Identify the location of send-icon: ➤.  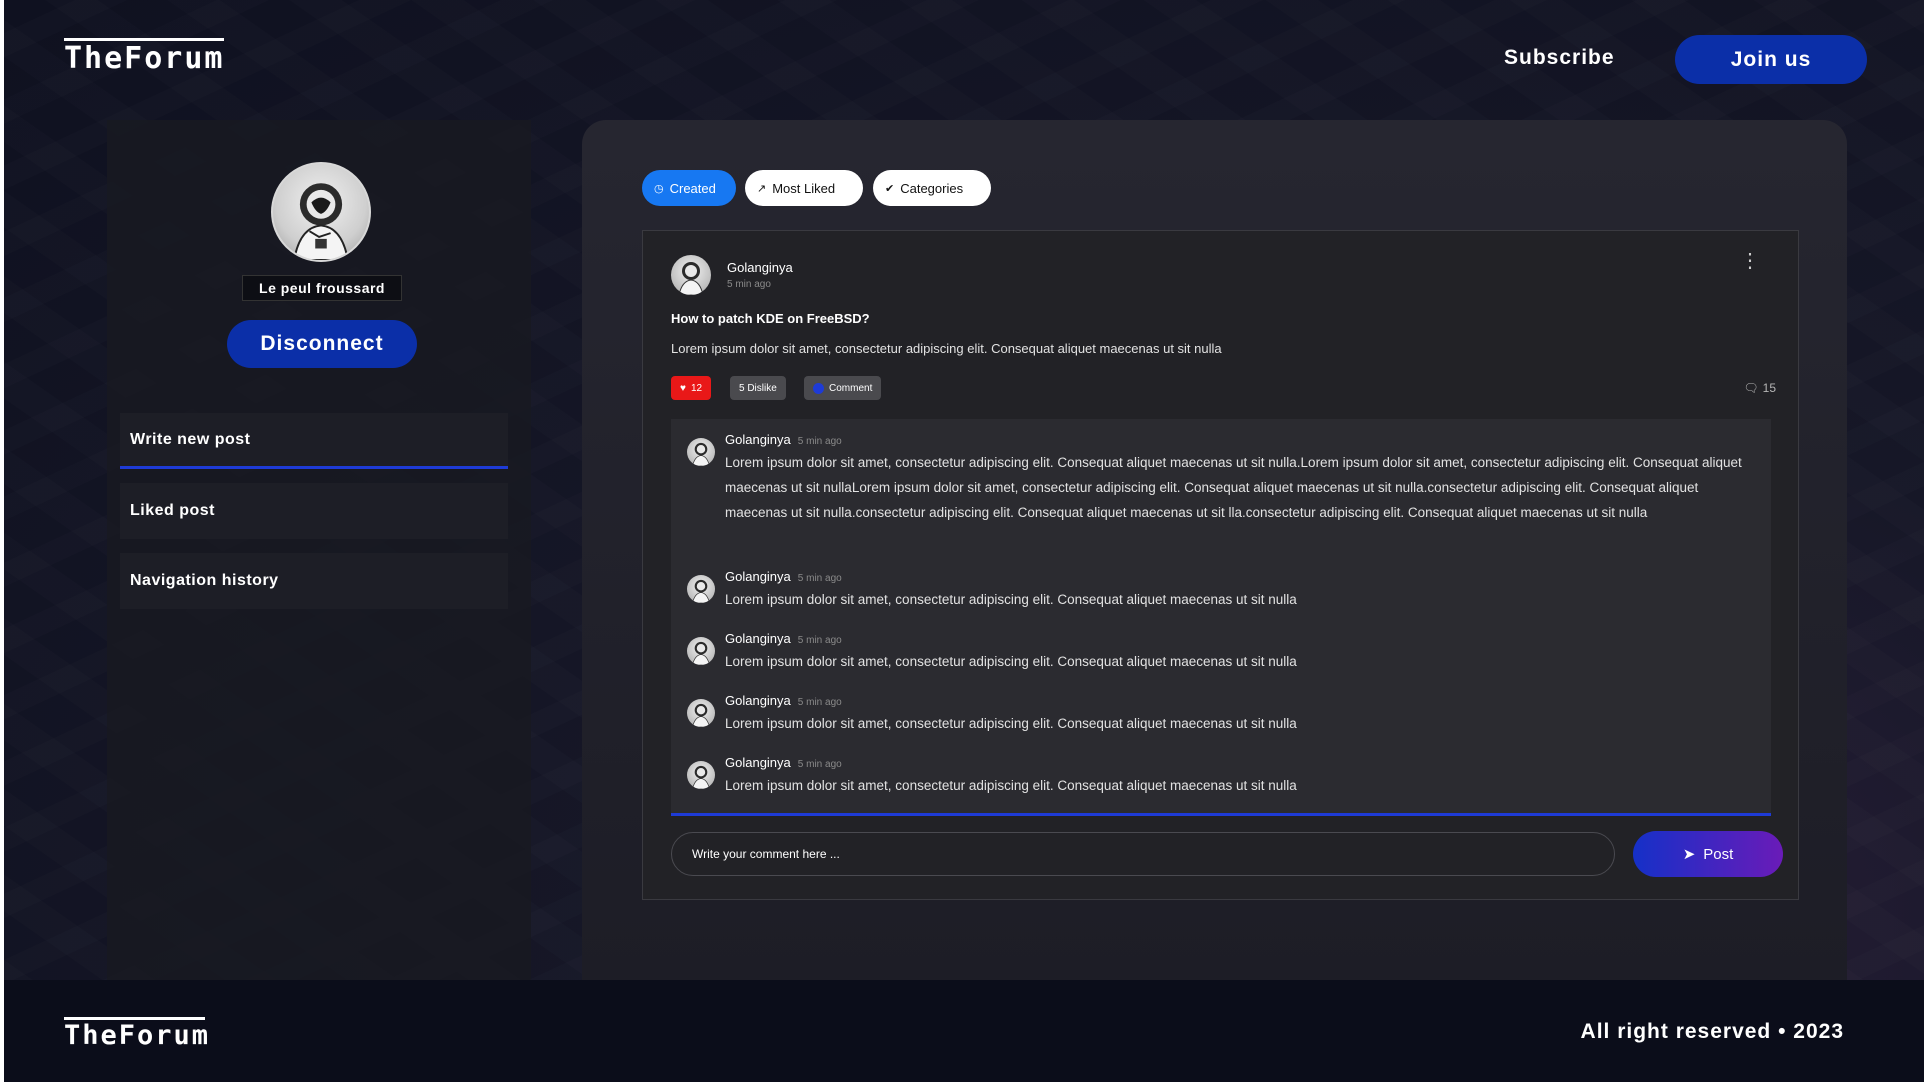
(1689, 854).